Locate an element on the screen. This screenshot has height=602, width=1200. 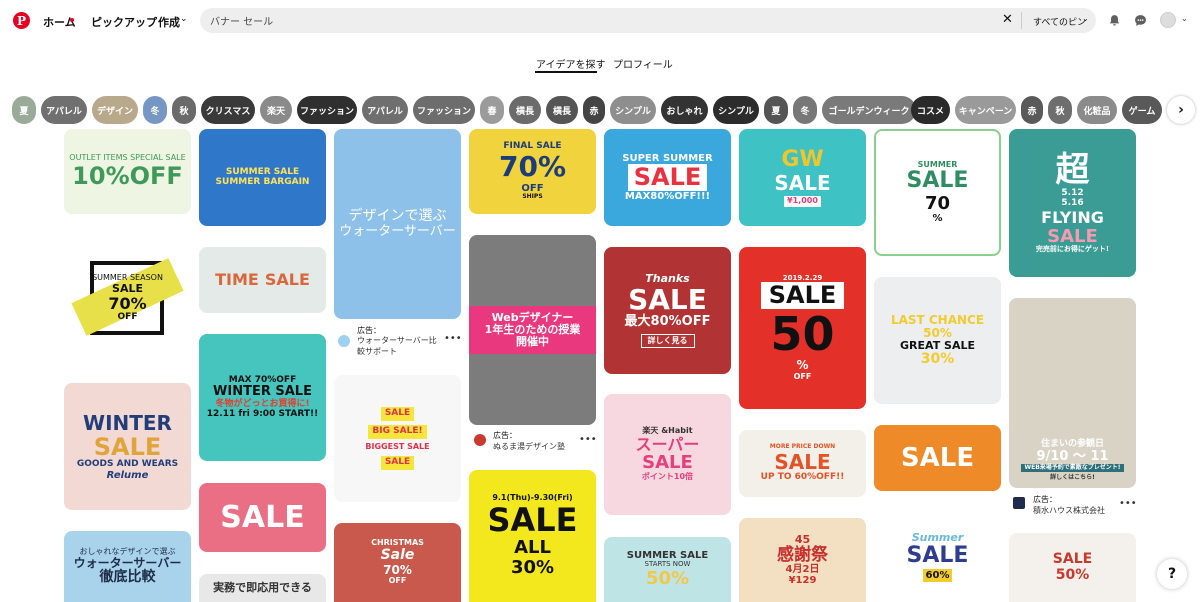
tab-profile: プロフィール is located at coordinates (643, 63).